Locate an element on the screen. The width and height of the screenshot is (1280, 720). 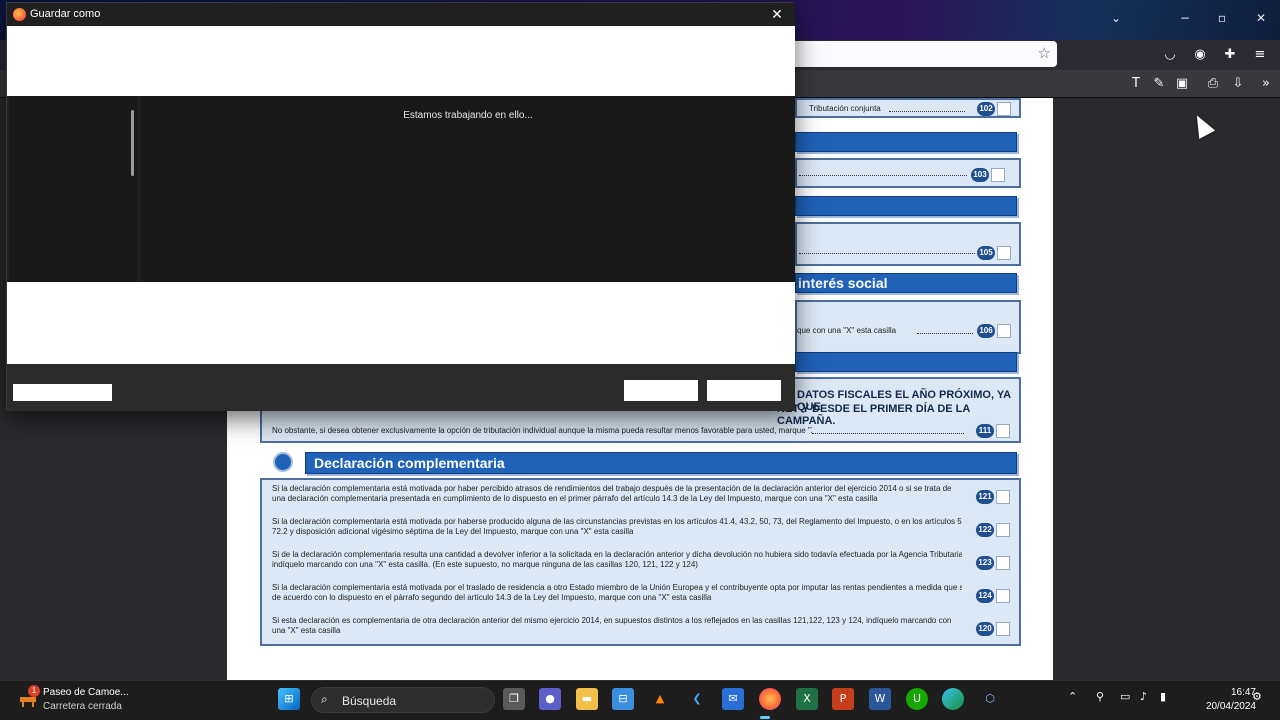
print-icon: ⎙ is located at coordinates (1213, 84).